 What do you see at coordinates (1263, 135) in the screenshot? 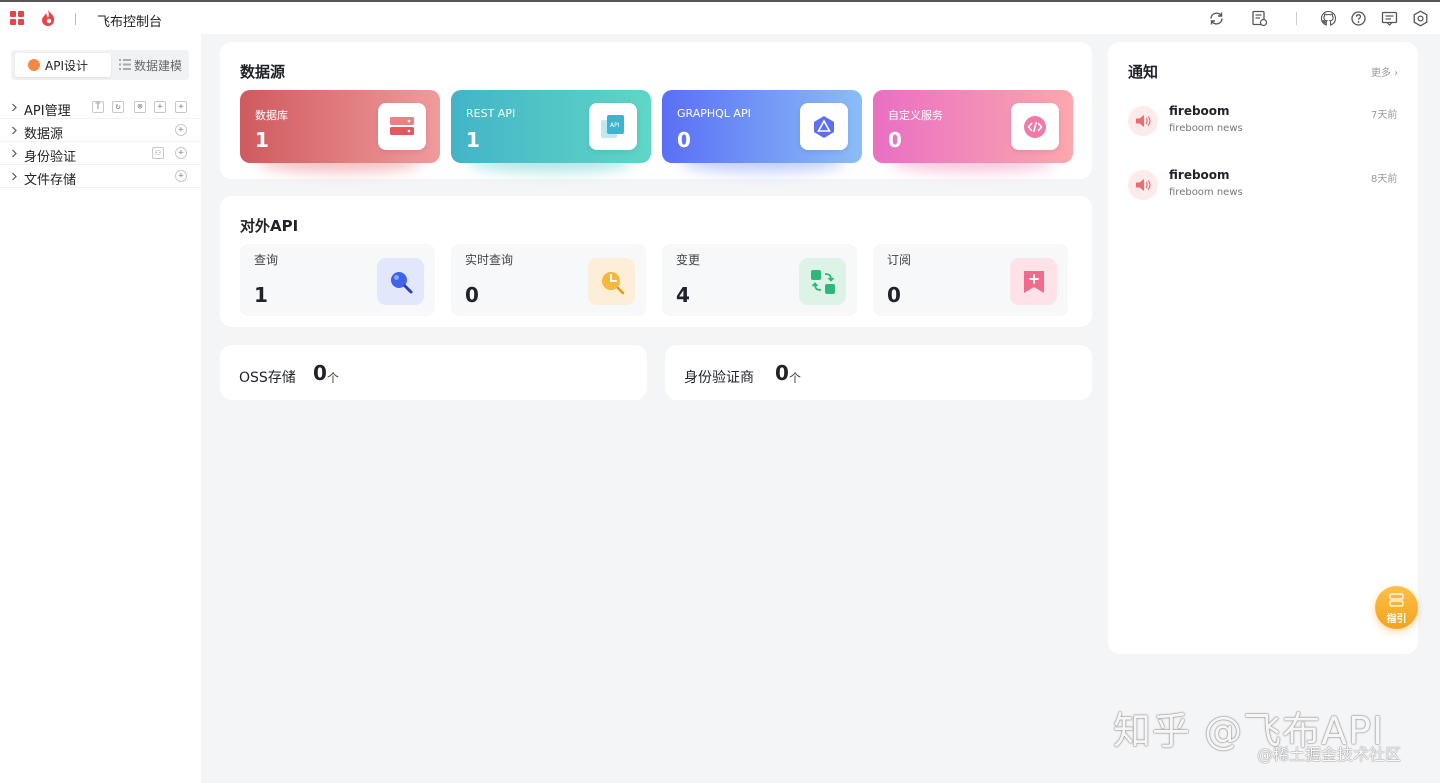
I see `notification-item: fireboom fireboom news 7天前` at bounding box center [1263, 135].